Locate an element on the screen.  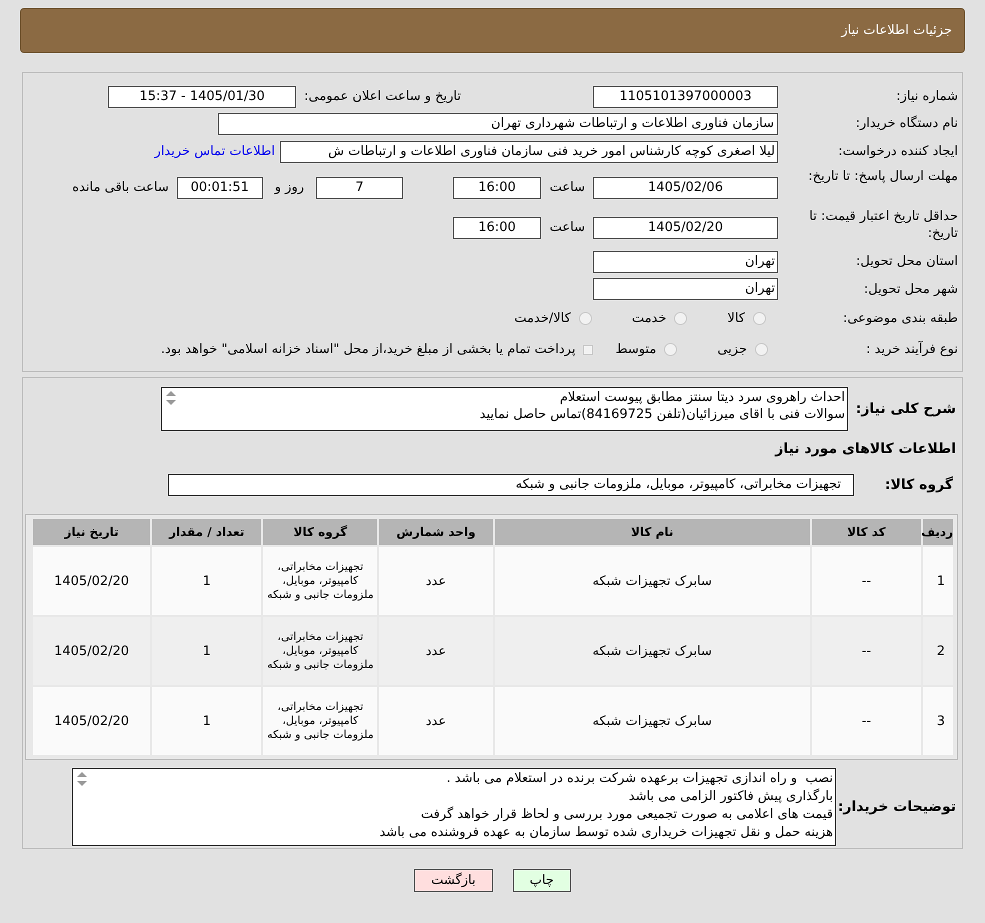
text-line: بارگذاری پیش فاکتور الزامی می باشد is located at coordinates (730, 797).